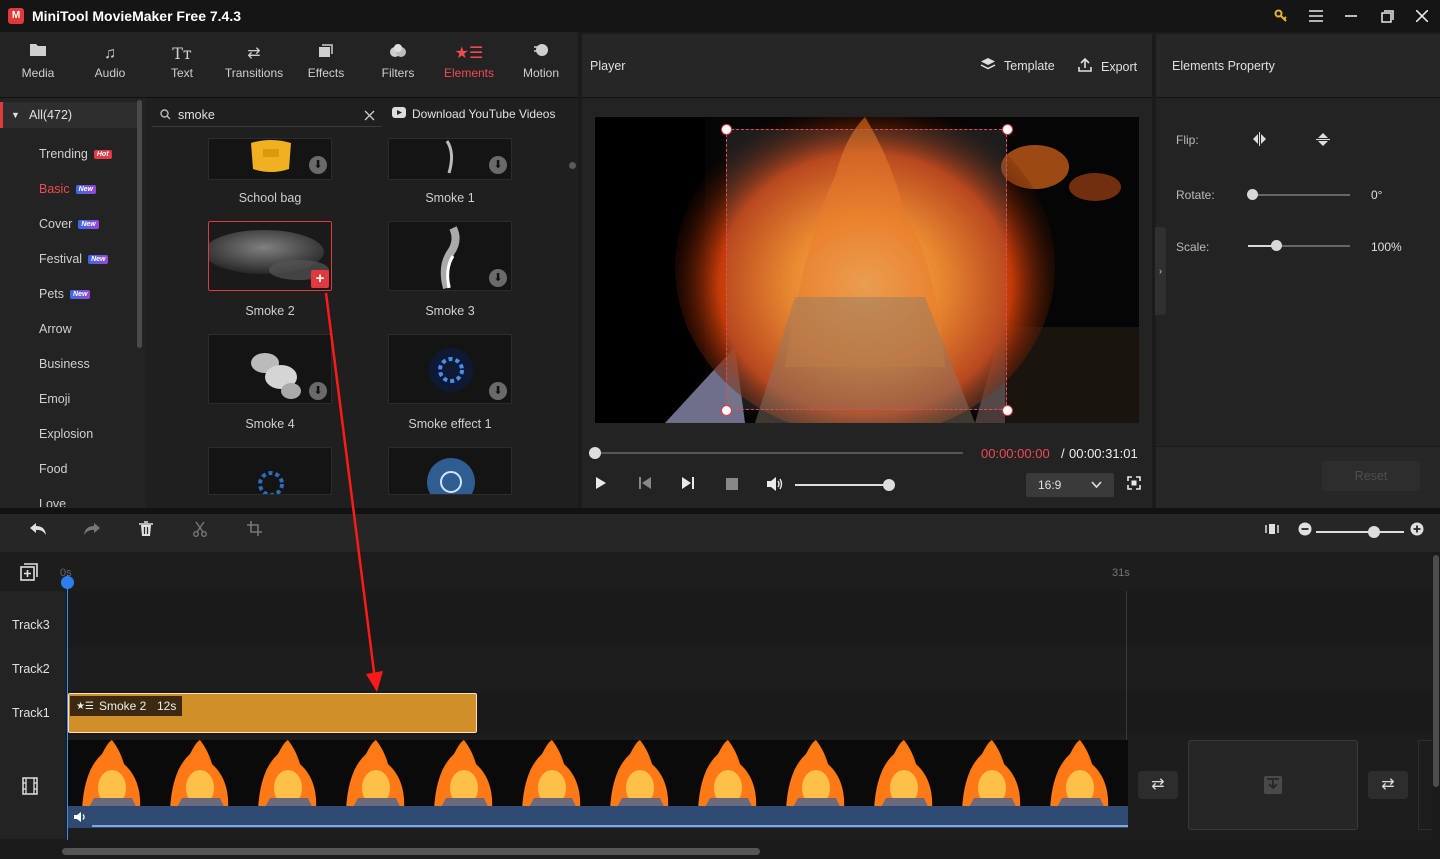 The width and height of the screenshot is (1440, 859). What do you see at coordinates (196, 115) in the screenshot?
I see `search-value: smoke` at bounding box center [196, 115].